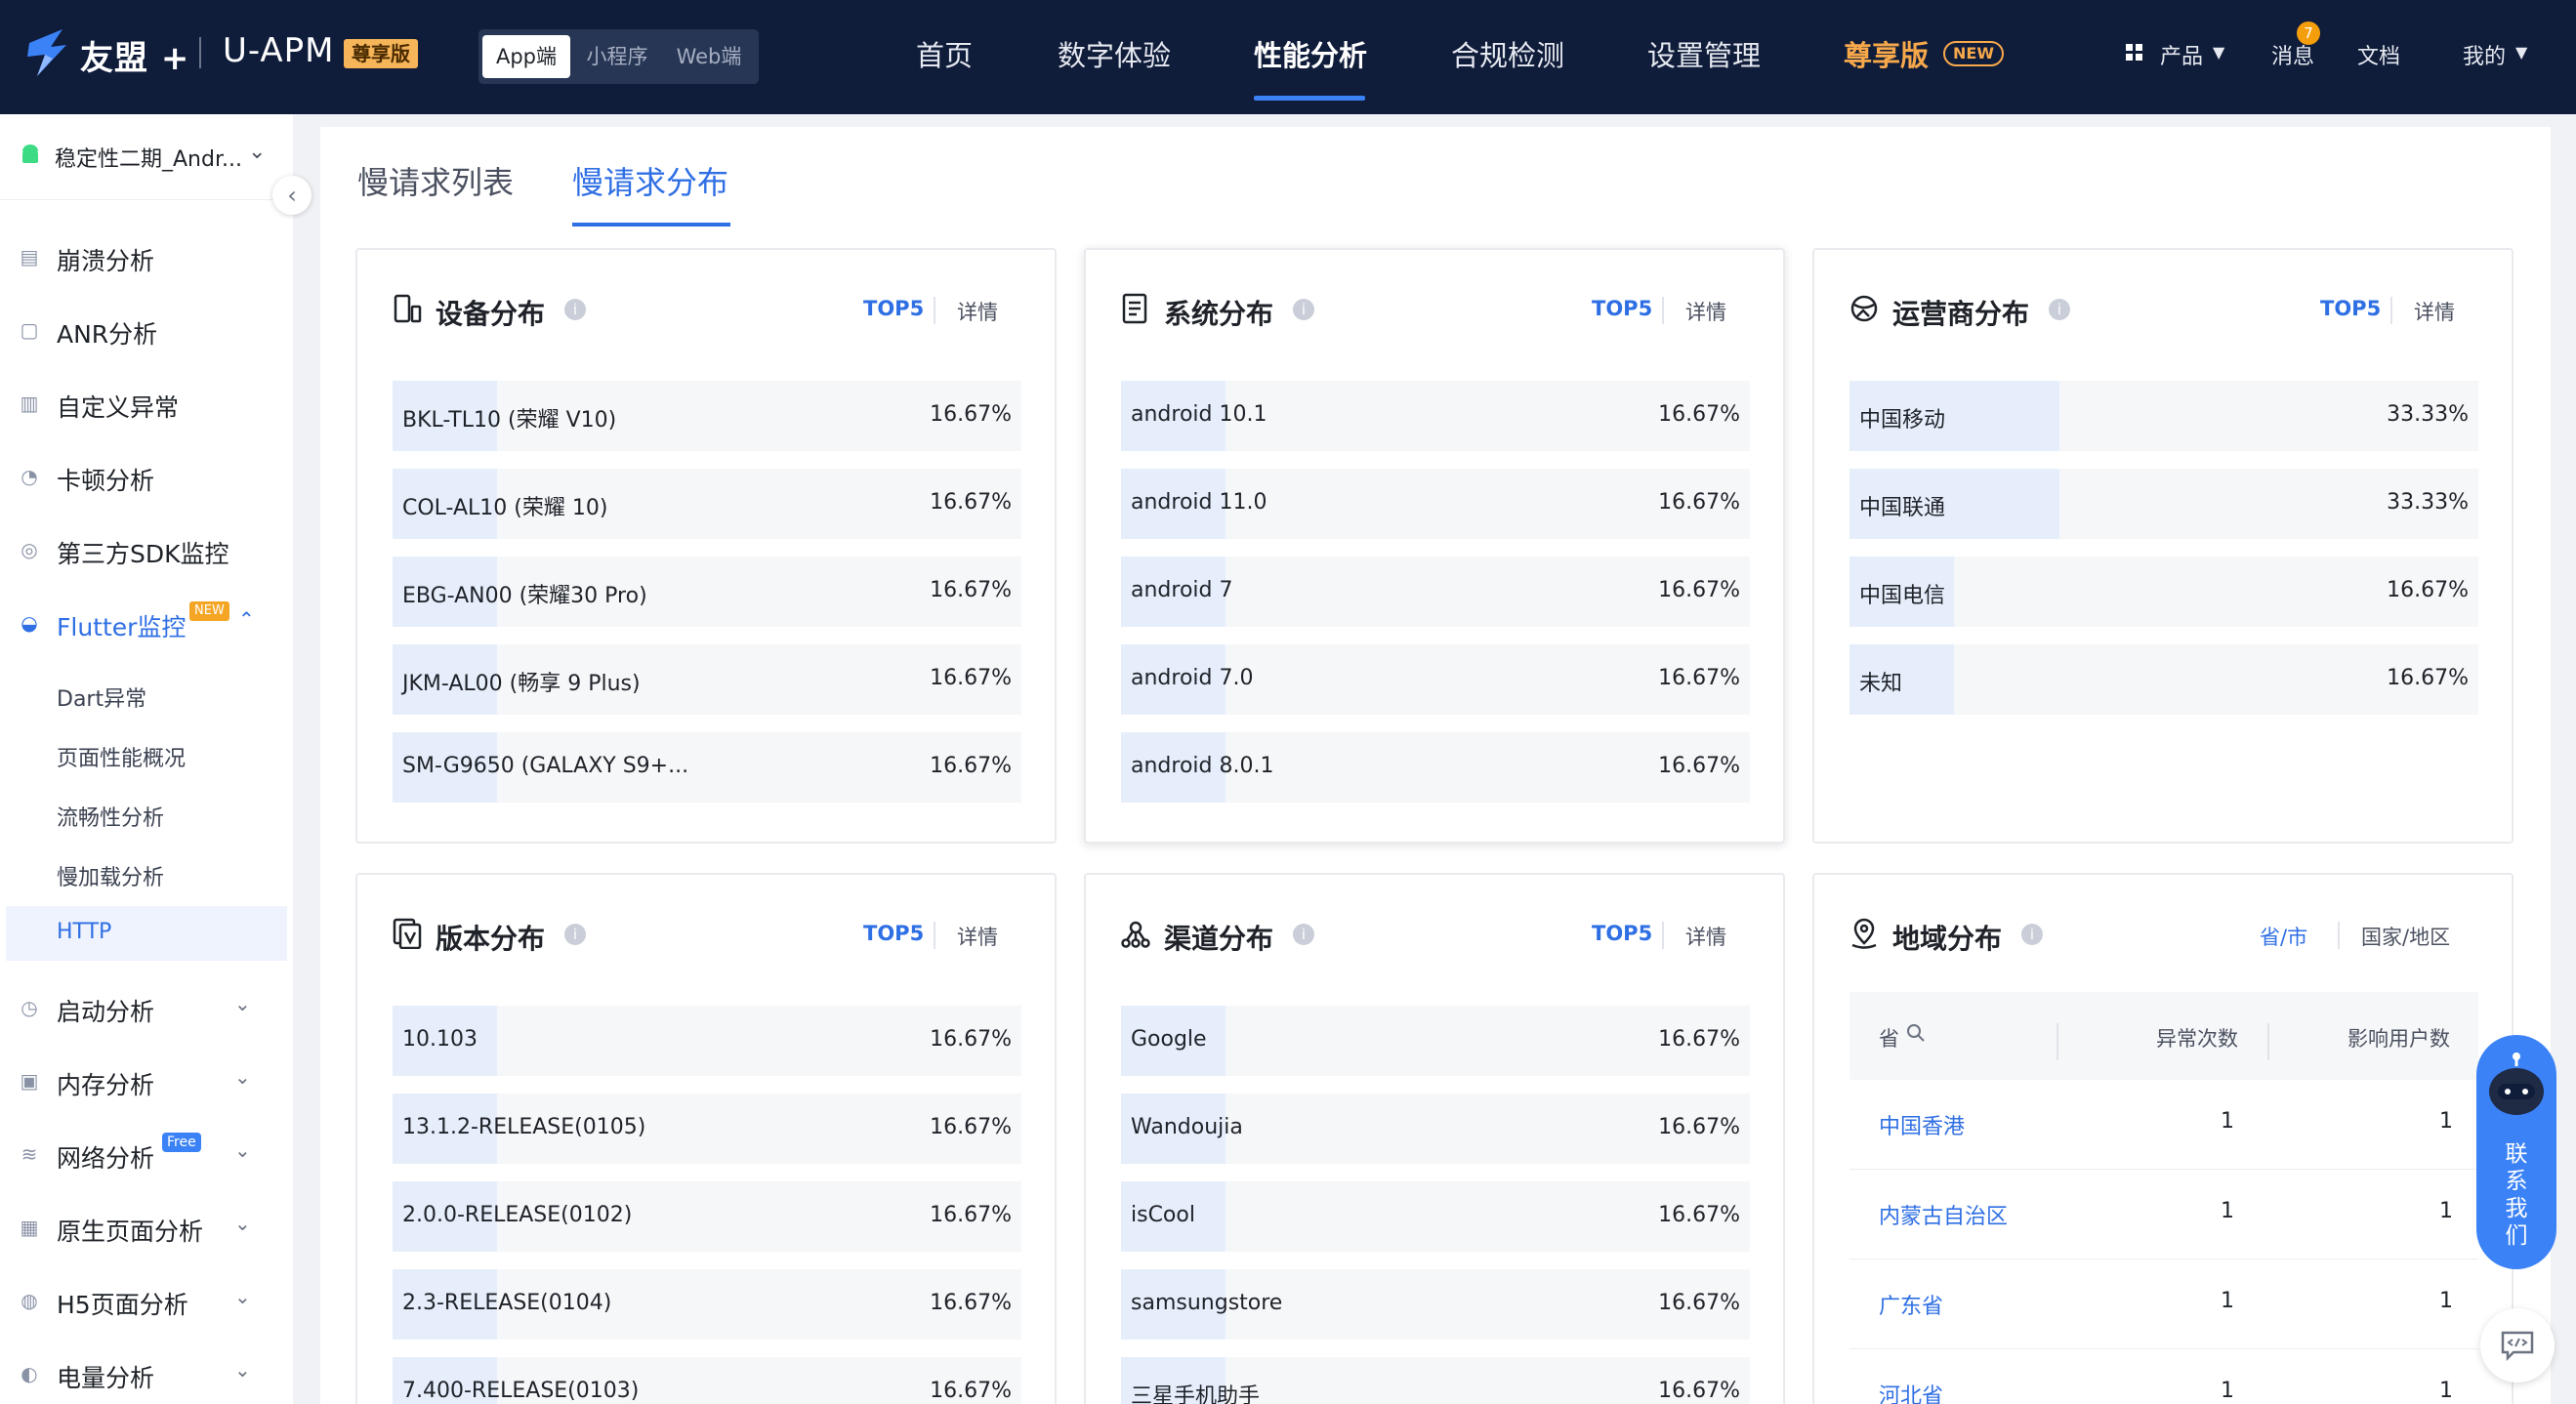 The height and width of the screenshot is (1404, 2576). What do you see at coordinates (1911, 1304) in the screenshot?
I see `province-link: 广东省` at bounding box center [1911, 1304].